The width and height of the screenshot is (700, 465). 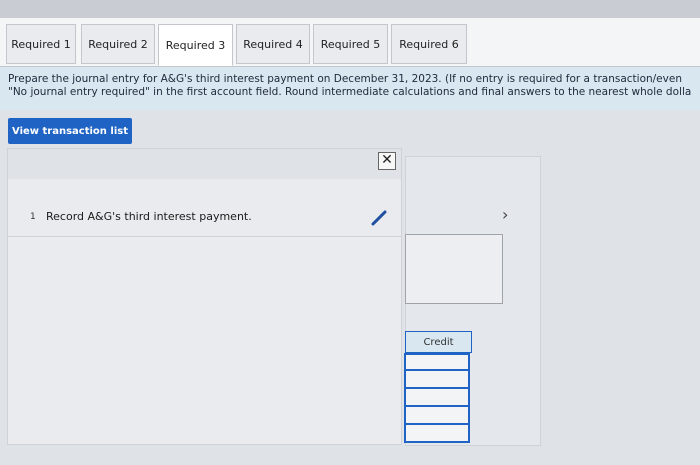 What do you see at coordinates (454, 269) in the screenshot?
I see `entry-input-box` at bounding box center [454, 269].